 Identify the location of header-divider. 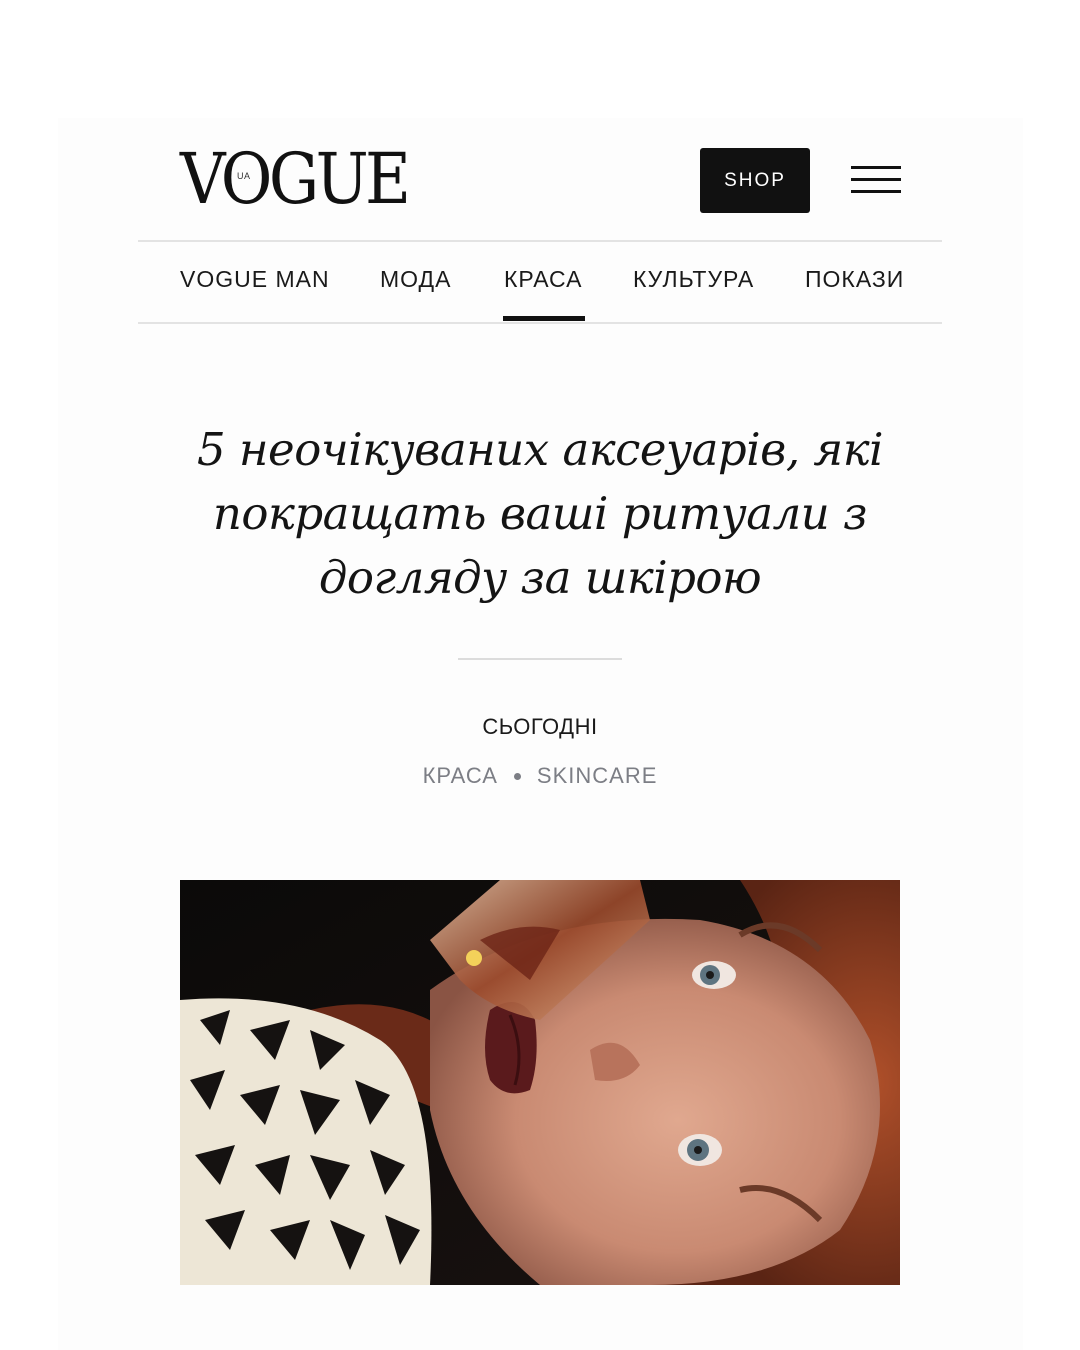
(540, 241).